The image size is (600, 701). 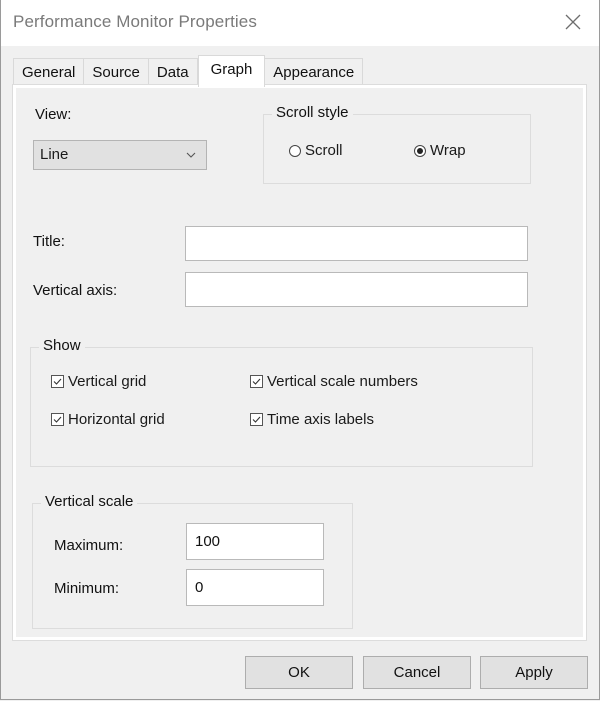 I want to click on scroll-radio-label: Scroll, so click(x=324, y=150).